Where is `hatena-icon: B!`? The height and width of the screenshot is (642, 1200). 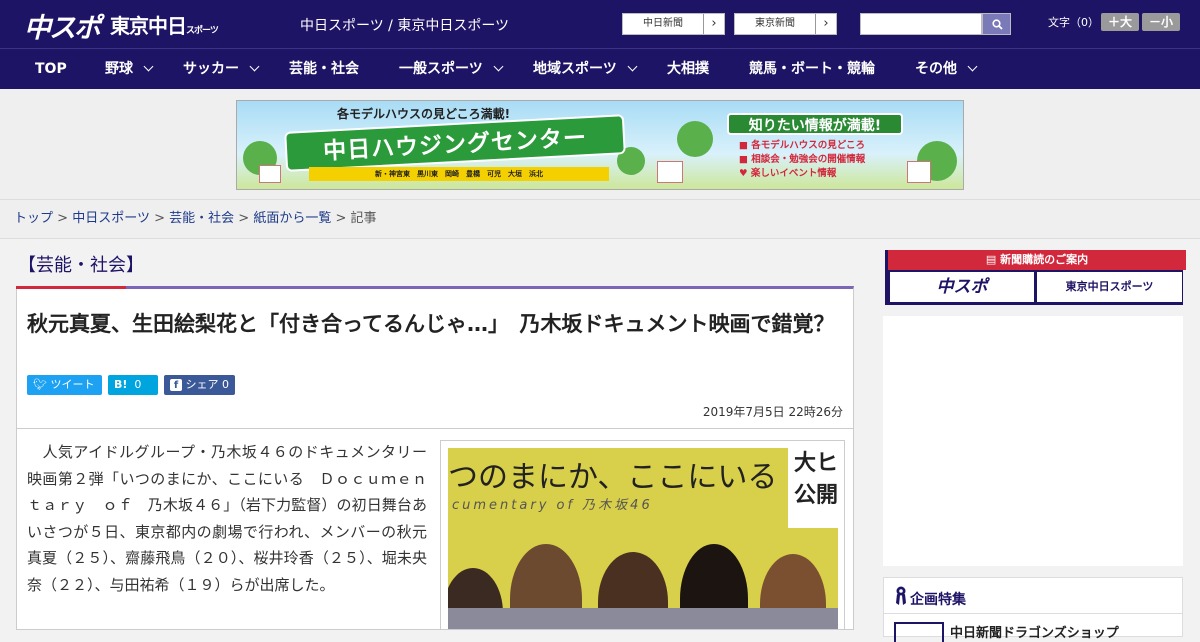 hatena-icon: B! is located at coordinates (121, 384).